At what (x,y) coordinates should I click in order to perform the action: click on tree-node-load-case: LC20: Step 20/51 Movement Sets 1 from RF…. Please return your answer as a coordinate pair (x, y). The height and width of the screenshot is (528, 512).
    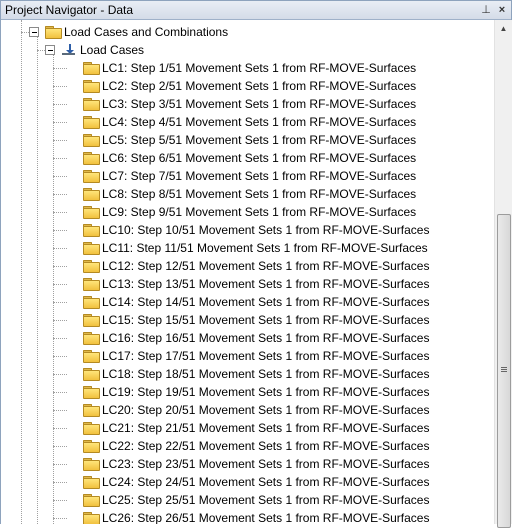
    Looking at the image, I should click on (256, 410).